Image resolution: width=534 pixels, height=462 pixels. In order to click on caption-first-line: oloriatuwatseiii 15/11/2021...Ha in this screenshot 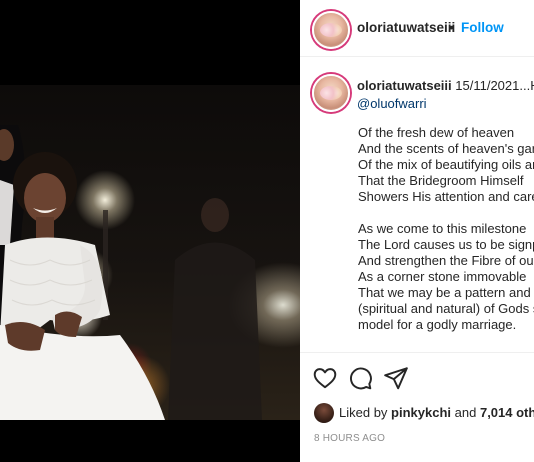, I will do `click(445, 85)`.